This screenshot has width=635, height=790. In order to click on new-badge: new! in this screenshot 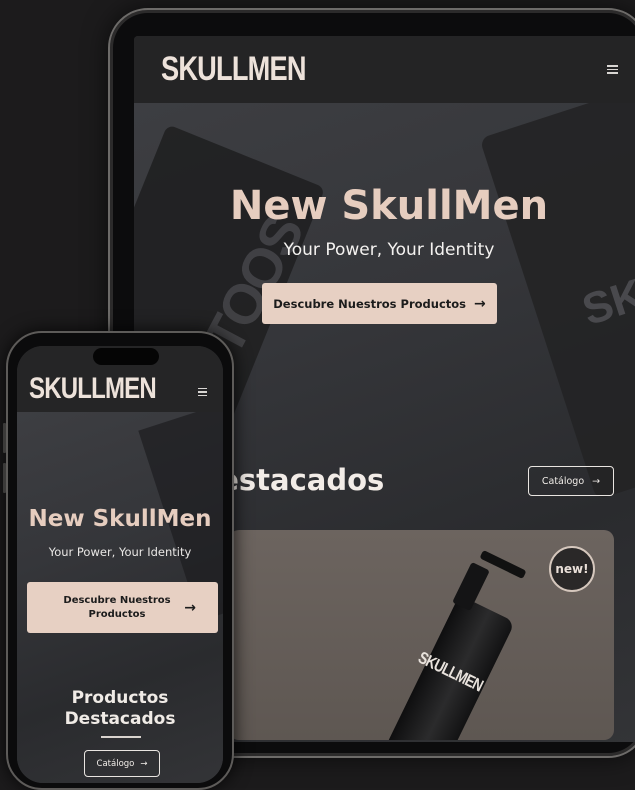, I will do `click(572, 569)`.